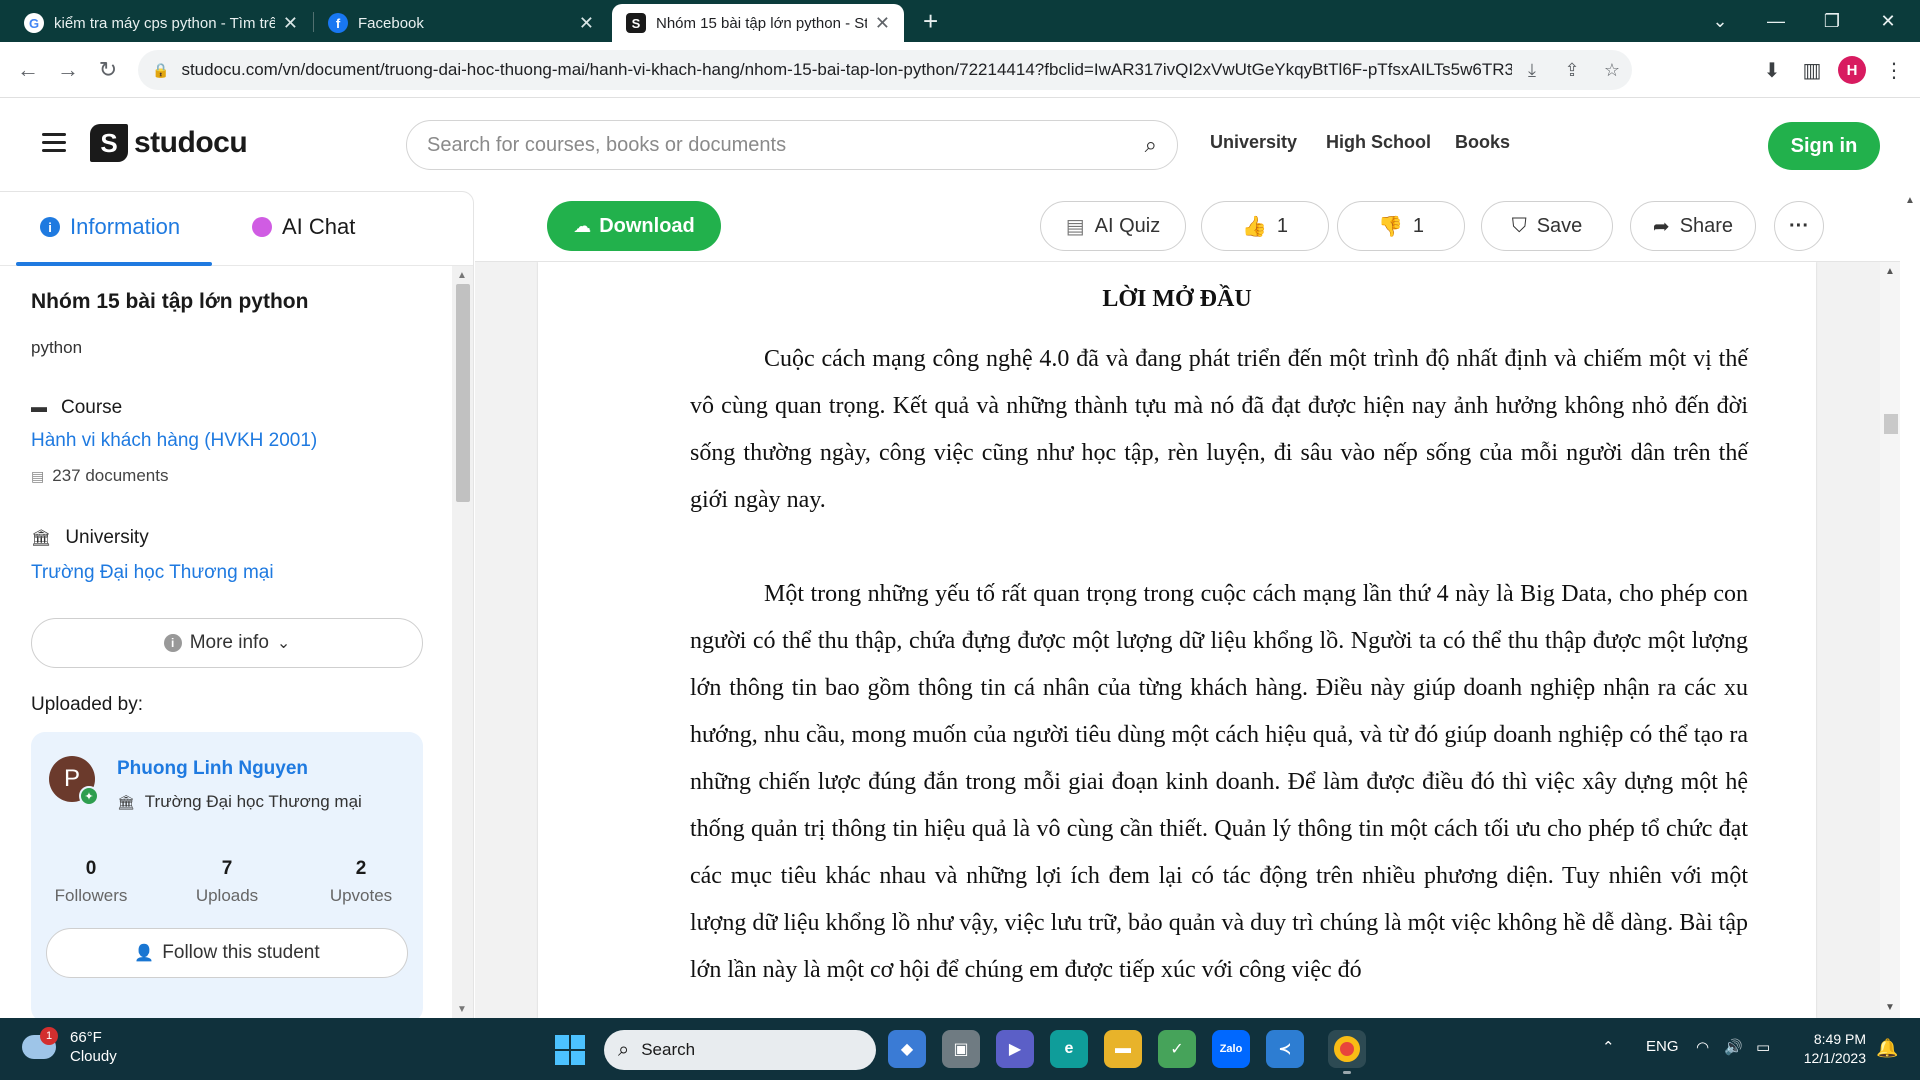 Image resolution: width=1920 pixels, height=1080 pixels. I want to click on new-tab-button: +, so click(930, 21).